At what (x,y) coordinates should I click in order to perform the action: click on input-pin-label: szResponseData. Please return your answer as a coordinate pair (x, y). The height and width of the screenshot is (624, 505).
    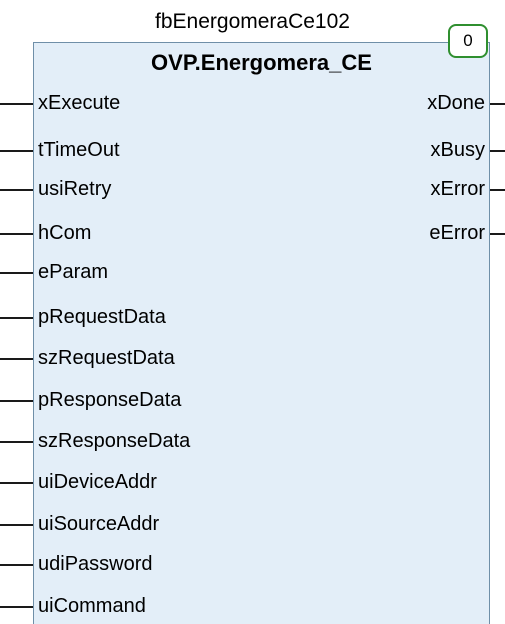
    Looking at the image, I should click on (114, 441).